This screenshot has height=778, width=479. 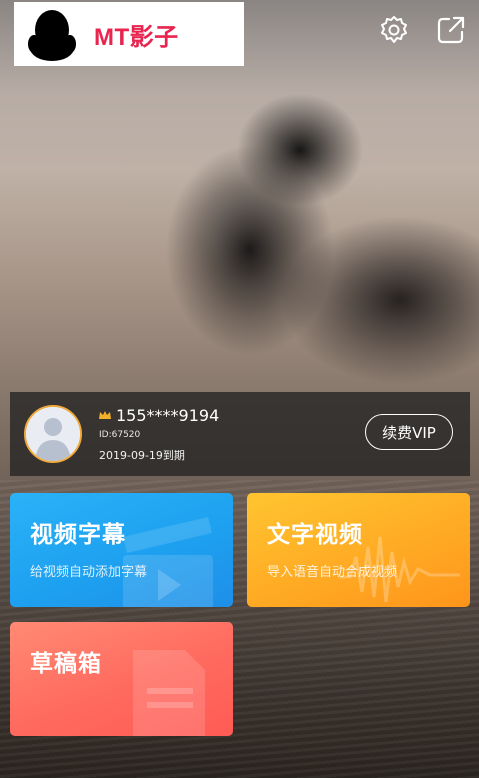 I want to click on tile-subtitle: 给视频自动添加字幕, so click(x=89, y=572).